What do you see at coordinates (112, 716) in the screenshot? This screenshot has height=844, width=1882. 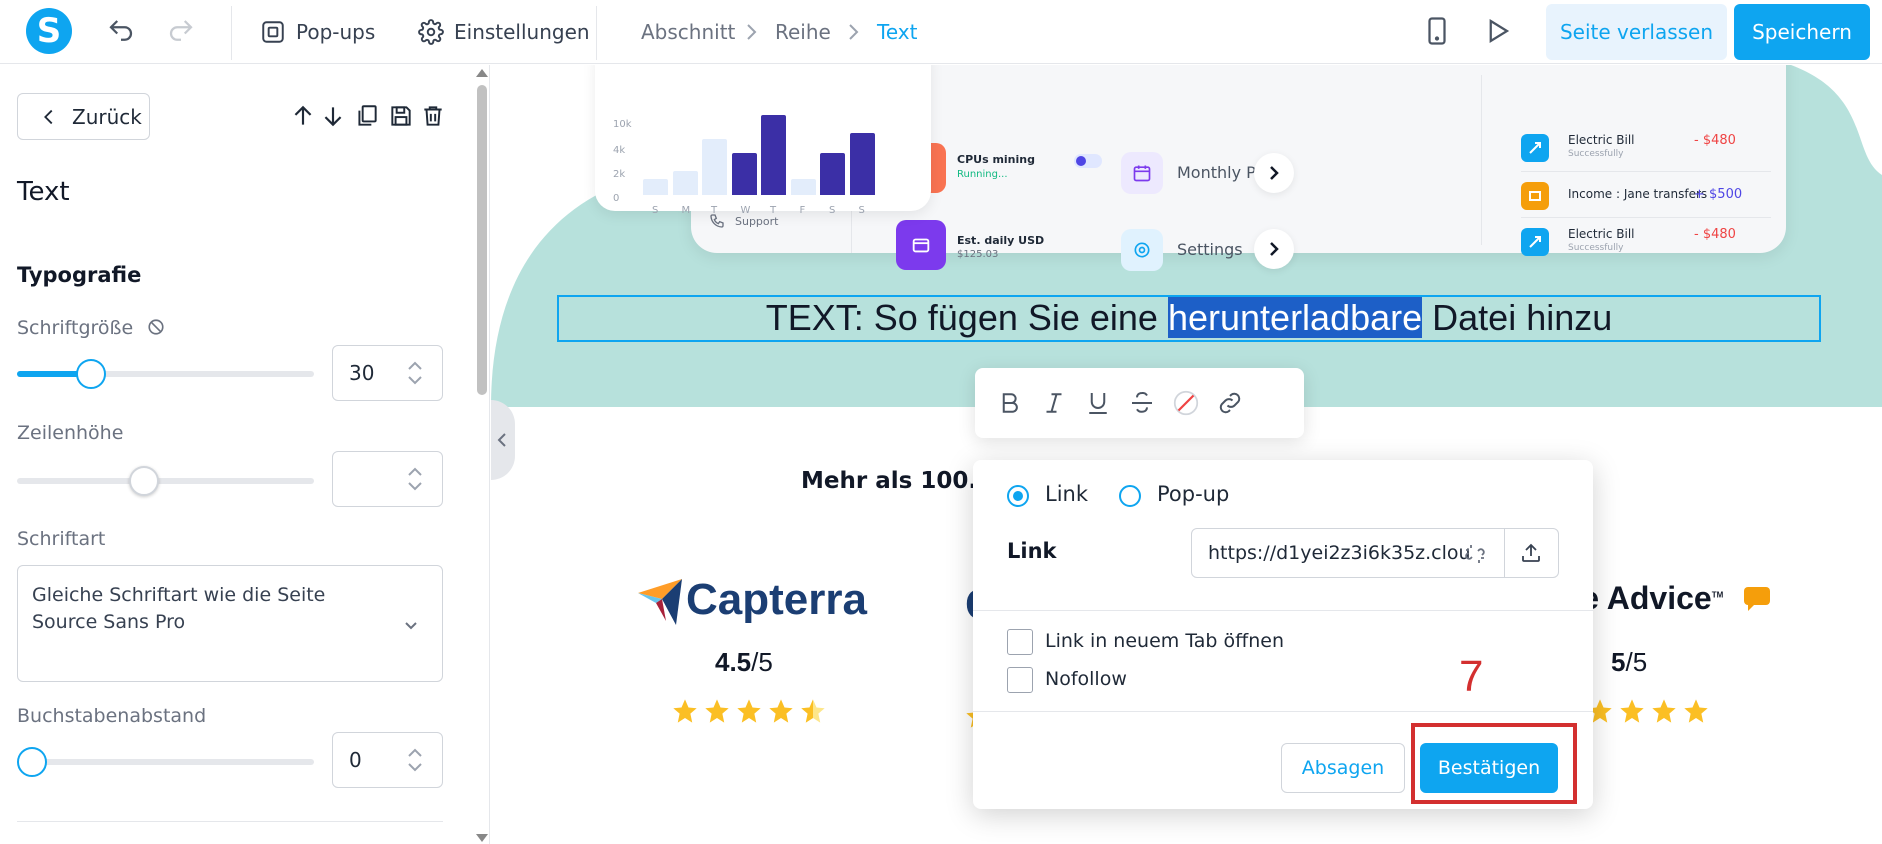 I see `letter-spacing-label: Buchstabenabstand` at bounding box center [112, 716].